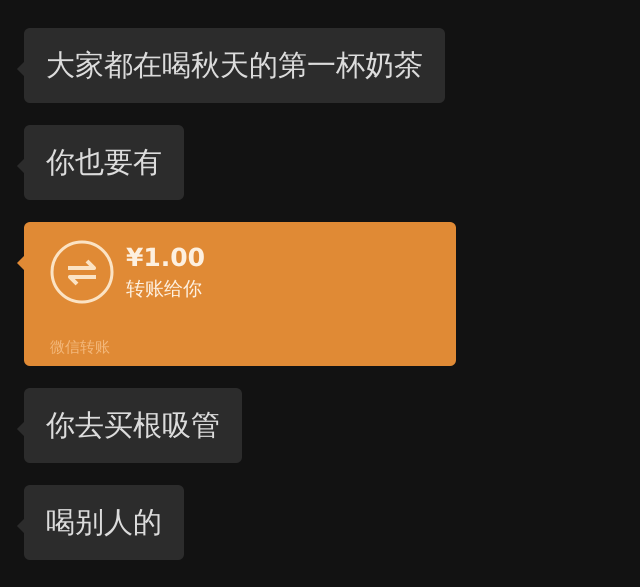 This screenshot has width=640, height=587. Describe the element at coordinates (133, 425) in the screenshot. I see `message-bubble: 你去买根吸管` at that location.